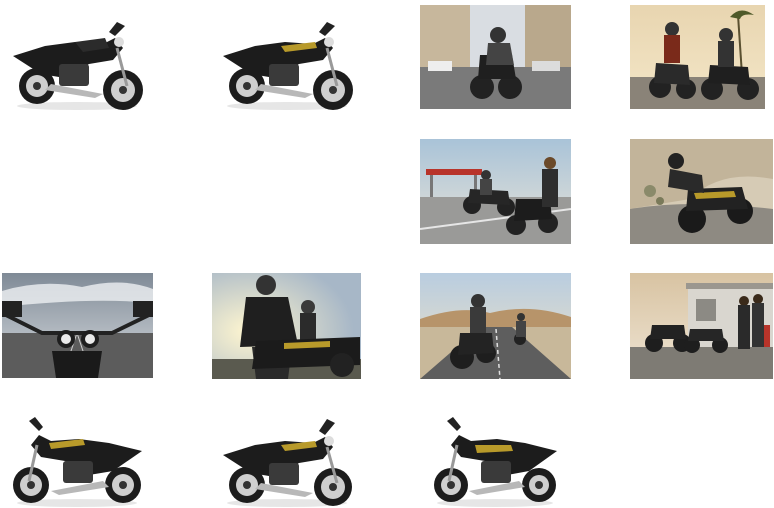 The image size is (774, 508). What do you see at coordinates (495, 462) in the screenshot?
I see `studio-bike-black-gold-left-2-image` at bounding box center [495, 462].